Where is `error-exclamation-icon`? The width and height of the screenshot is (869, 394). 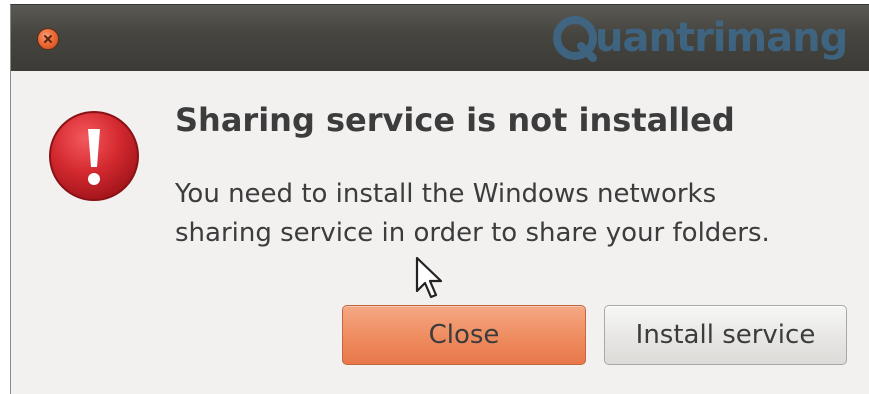
error-exclamation-icon is located at coordinates (94, 156).